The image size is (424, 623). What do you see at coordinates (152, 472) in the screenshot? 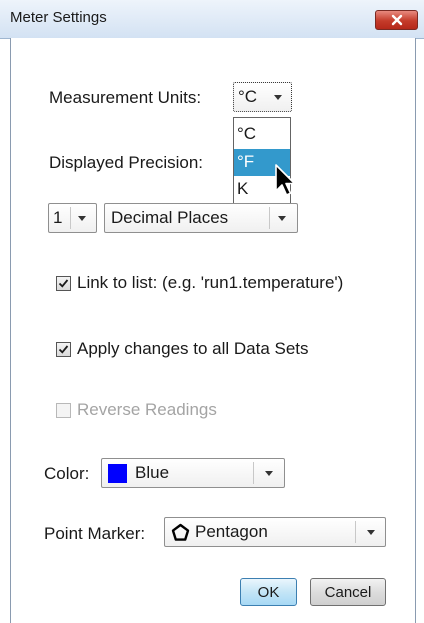
I see `color-value: Blue` at bounding box center [152, 472].